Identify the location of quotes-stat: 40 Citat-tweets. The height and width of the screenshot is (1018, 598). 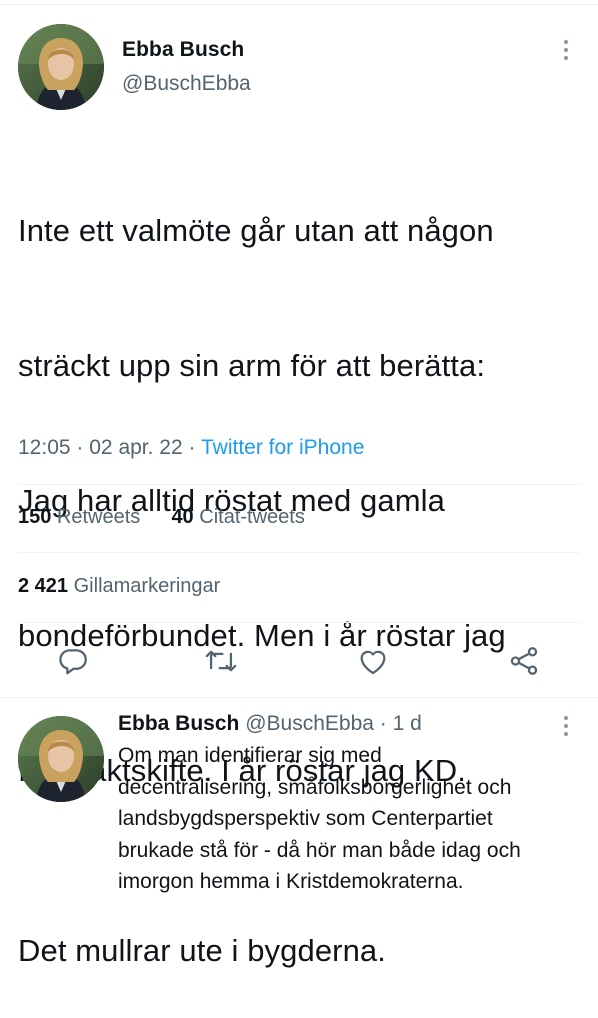
(237, 517).